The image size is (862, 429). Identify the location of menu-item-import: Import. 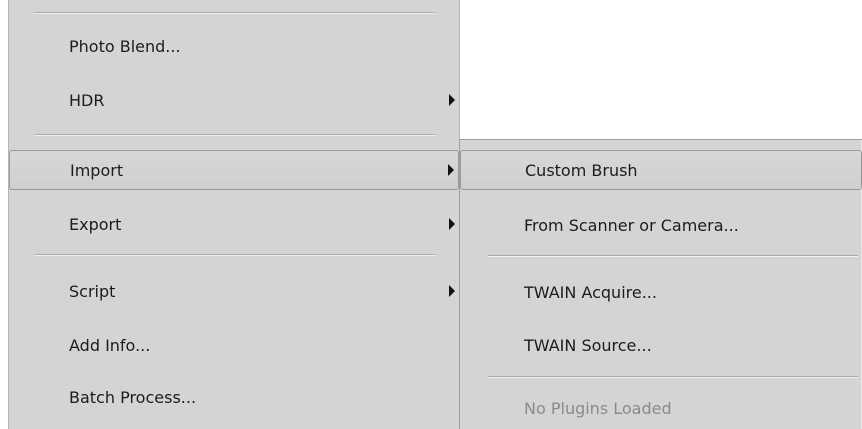
(234, 170).